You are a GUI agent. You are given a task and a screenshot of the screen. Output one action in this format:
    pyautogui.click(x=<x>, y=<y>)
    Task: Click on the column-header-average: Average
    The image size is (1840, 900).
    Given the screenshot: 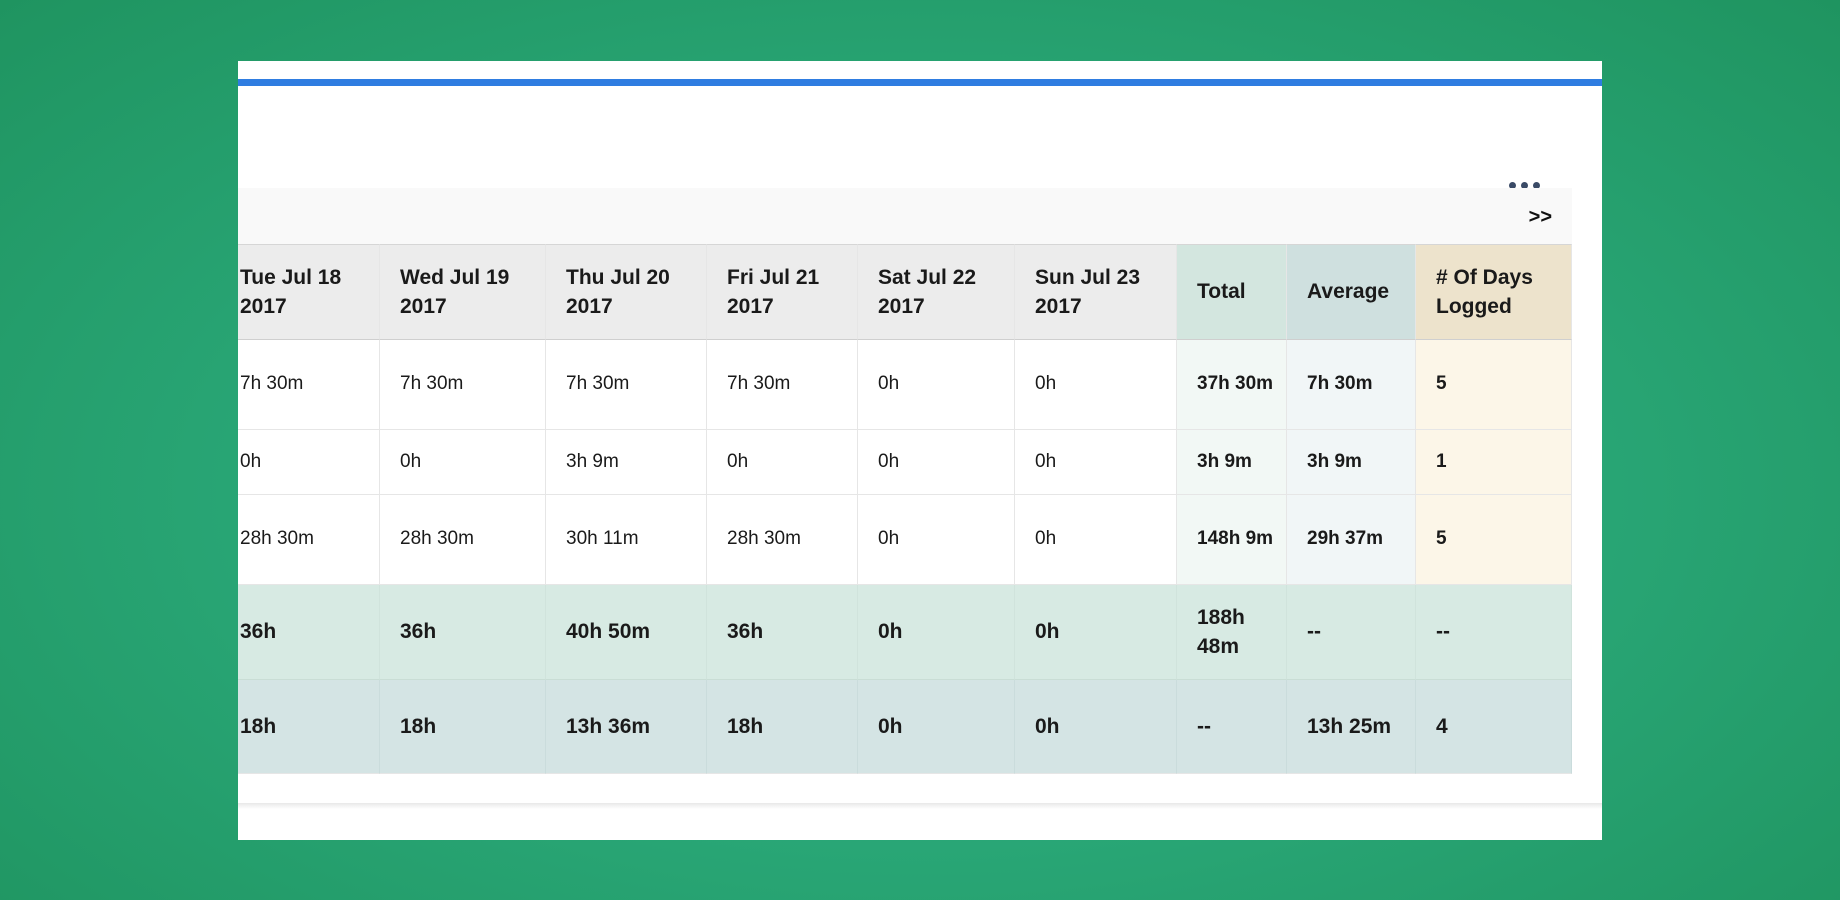 What is the action you would take?
    pyautogui.click(x=1351, y=292)
    